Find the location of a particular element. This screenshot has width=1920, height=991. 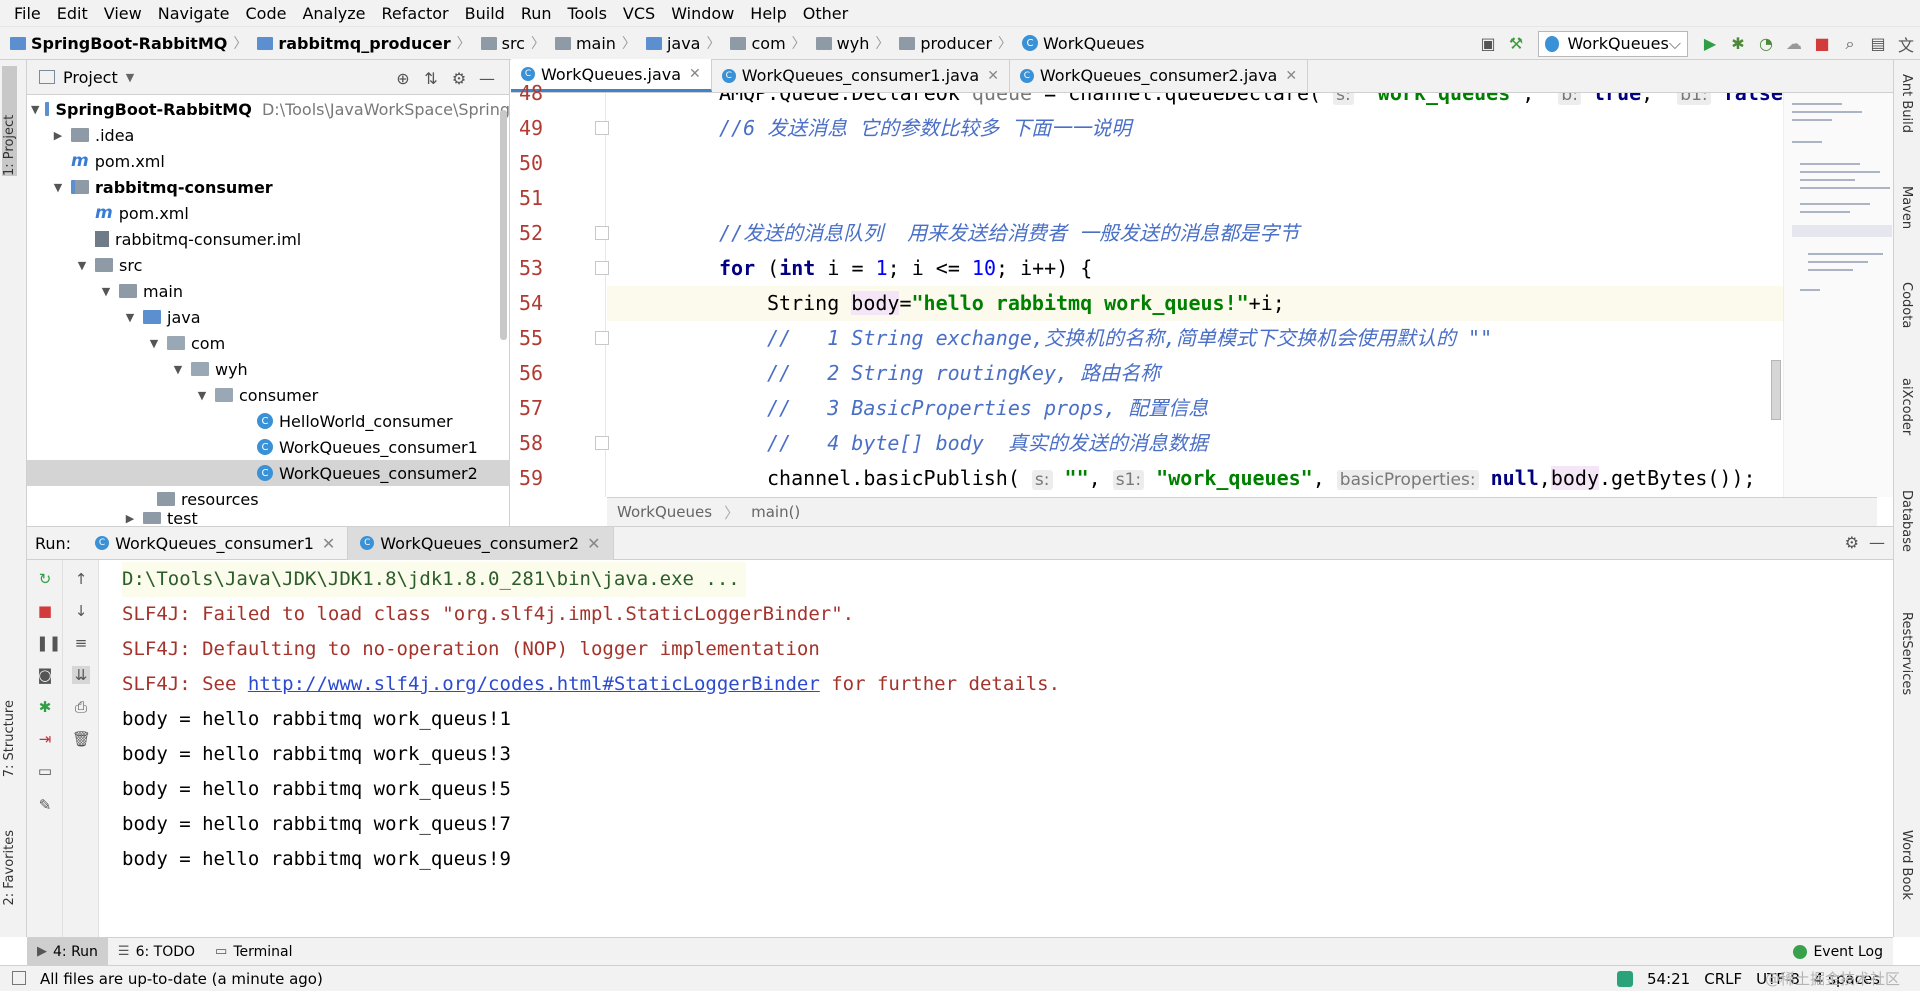

tool-tab-word-book: Word Book is located at coordinates (1906, 865).